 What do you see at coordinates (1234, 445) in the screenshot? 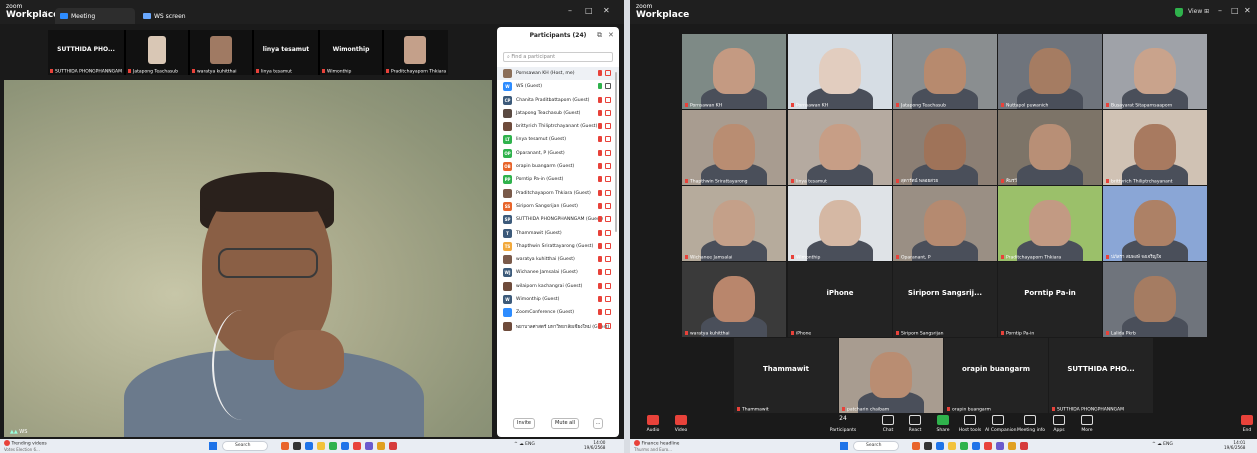
I see `clock: 14:01 19/6/2568` at bounding box center [1234, 445].